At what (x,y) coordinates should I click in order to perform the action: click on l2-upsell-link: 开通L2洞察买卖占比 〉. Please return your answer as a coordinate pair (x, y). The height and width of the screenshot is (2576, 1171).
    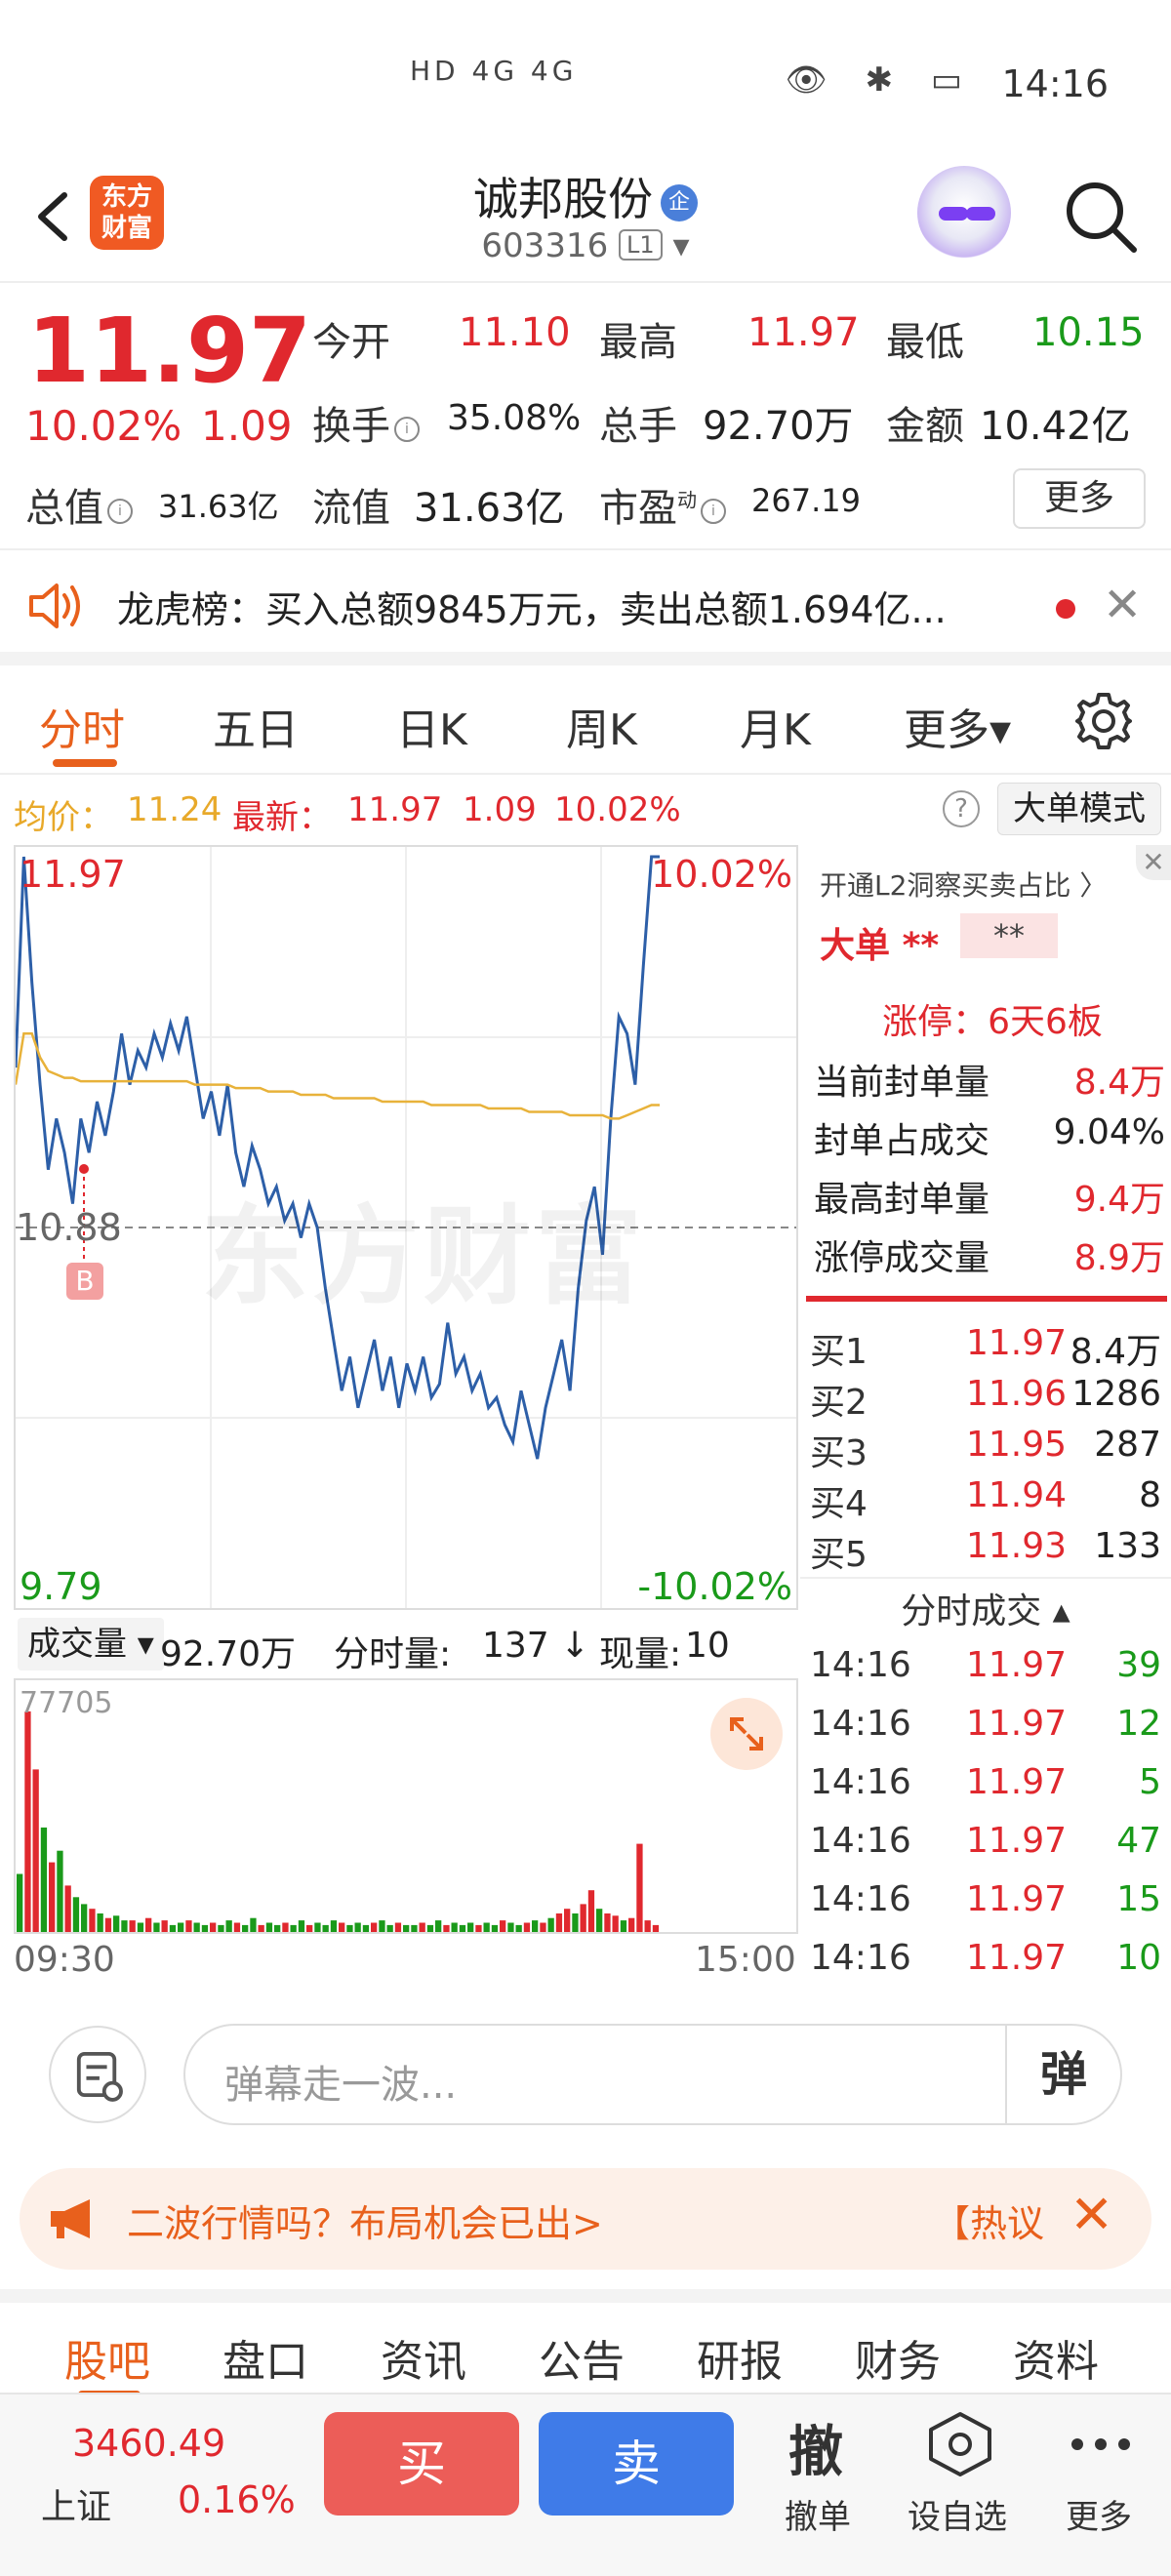
    Looking at the image, I should click on (963, 884).